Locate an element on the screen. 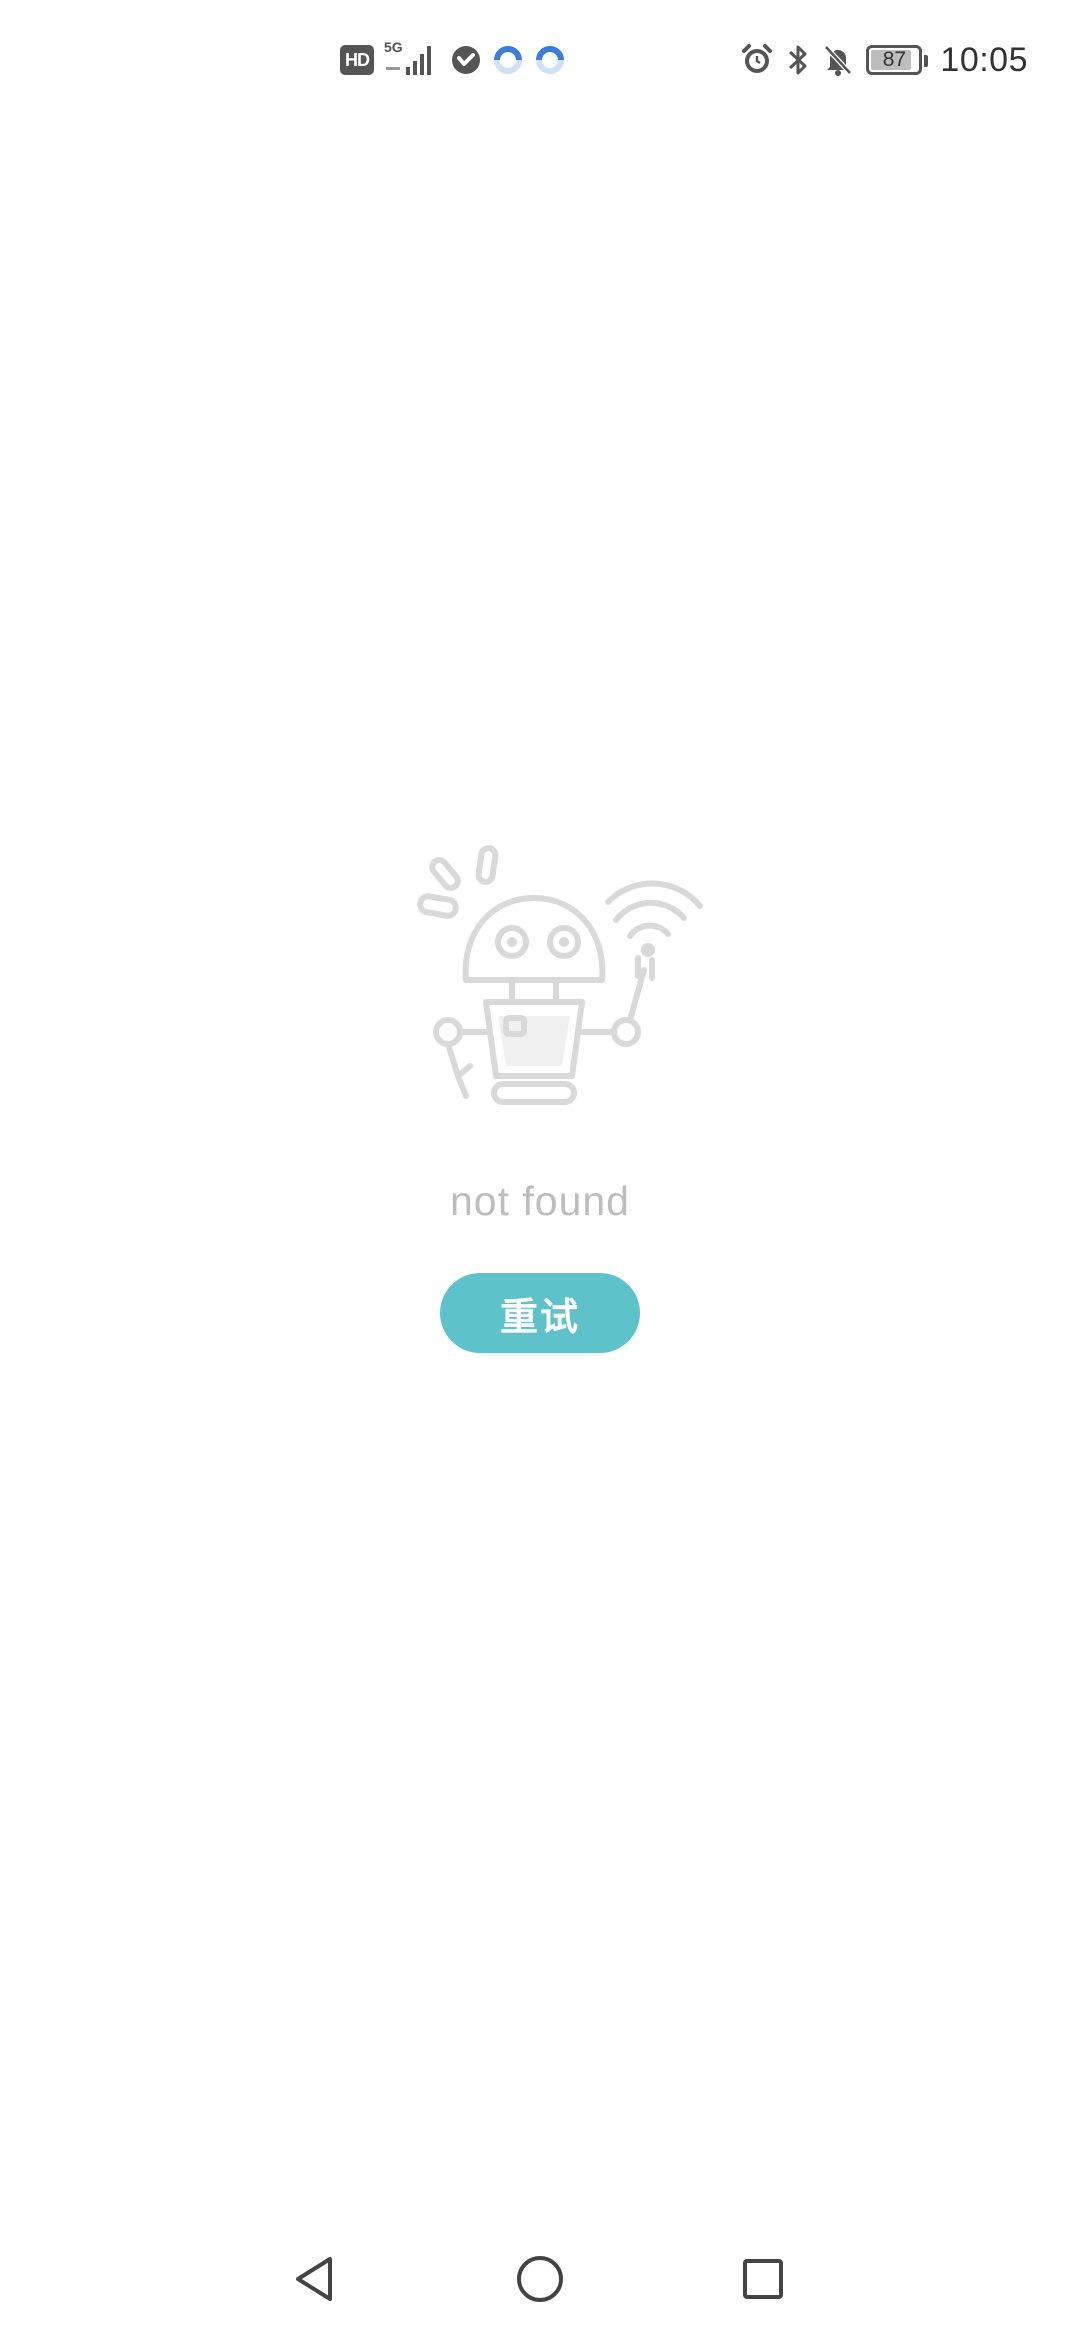 Image resolution: width=1080 pixels, height=2338 pixels. home-circle-icon is located at coordinates (540, 2279).